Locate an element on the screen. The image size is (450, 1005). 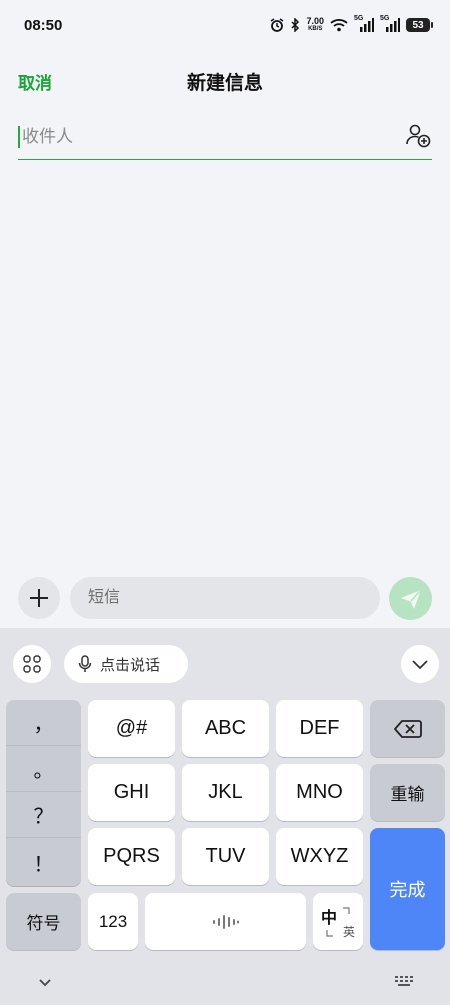
delete-key is located at coordinates (407, 728).